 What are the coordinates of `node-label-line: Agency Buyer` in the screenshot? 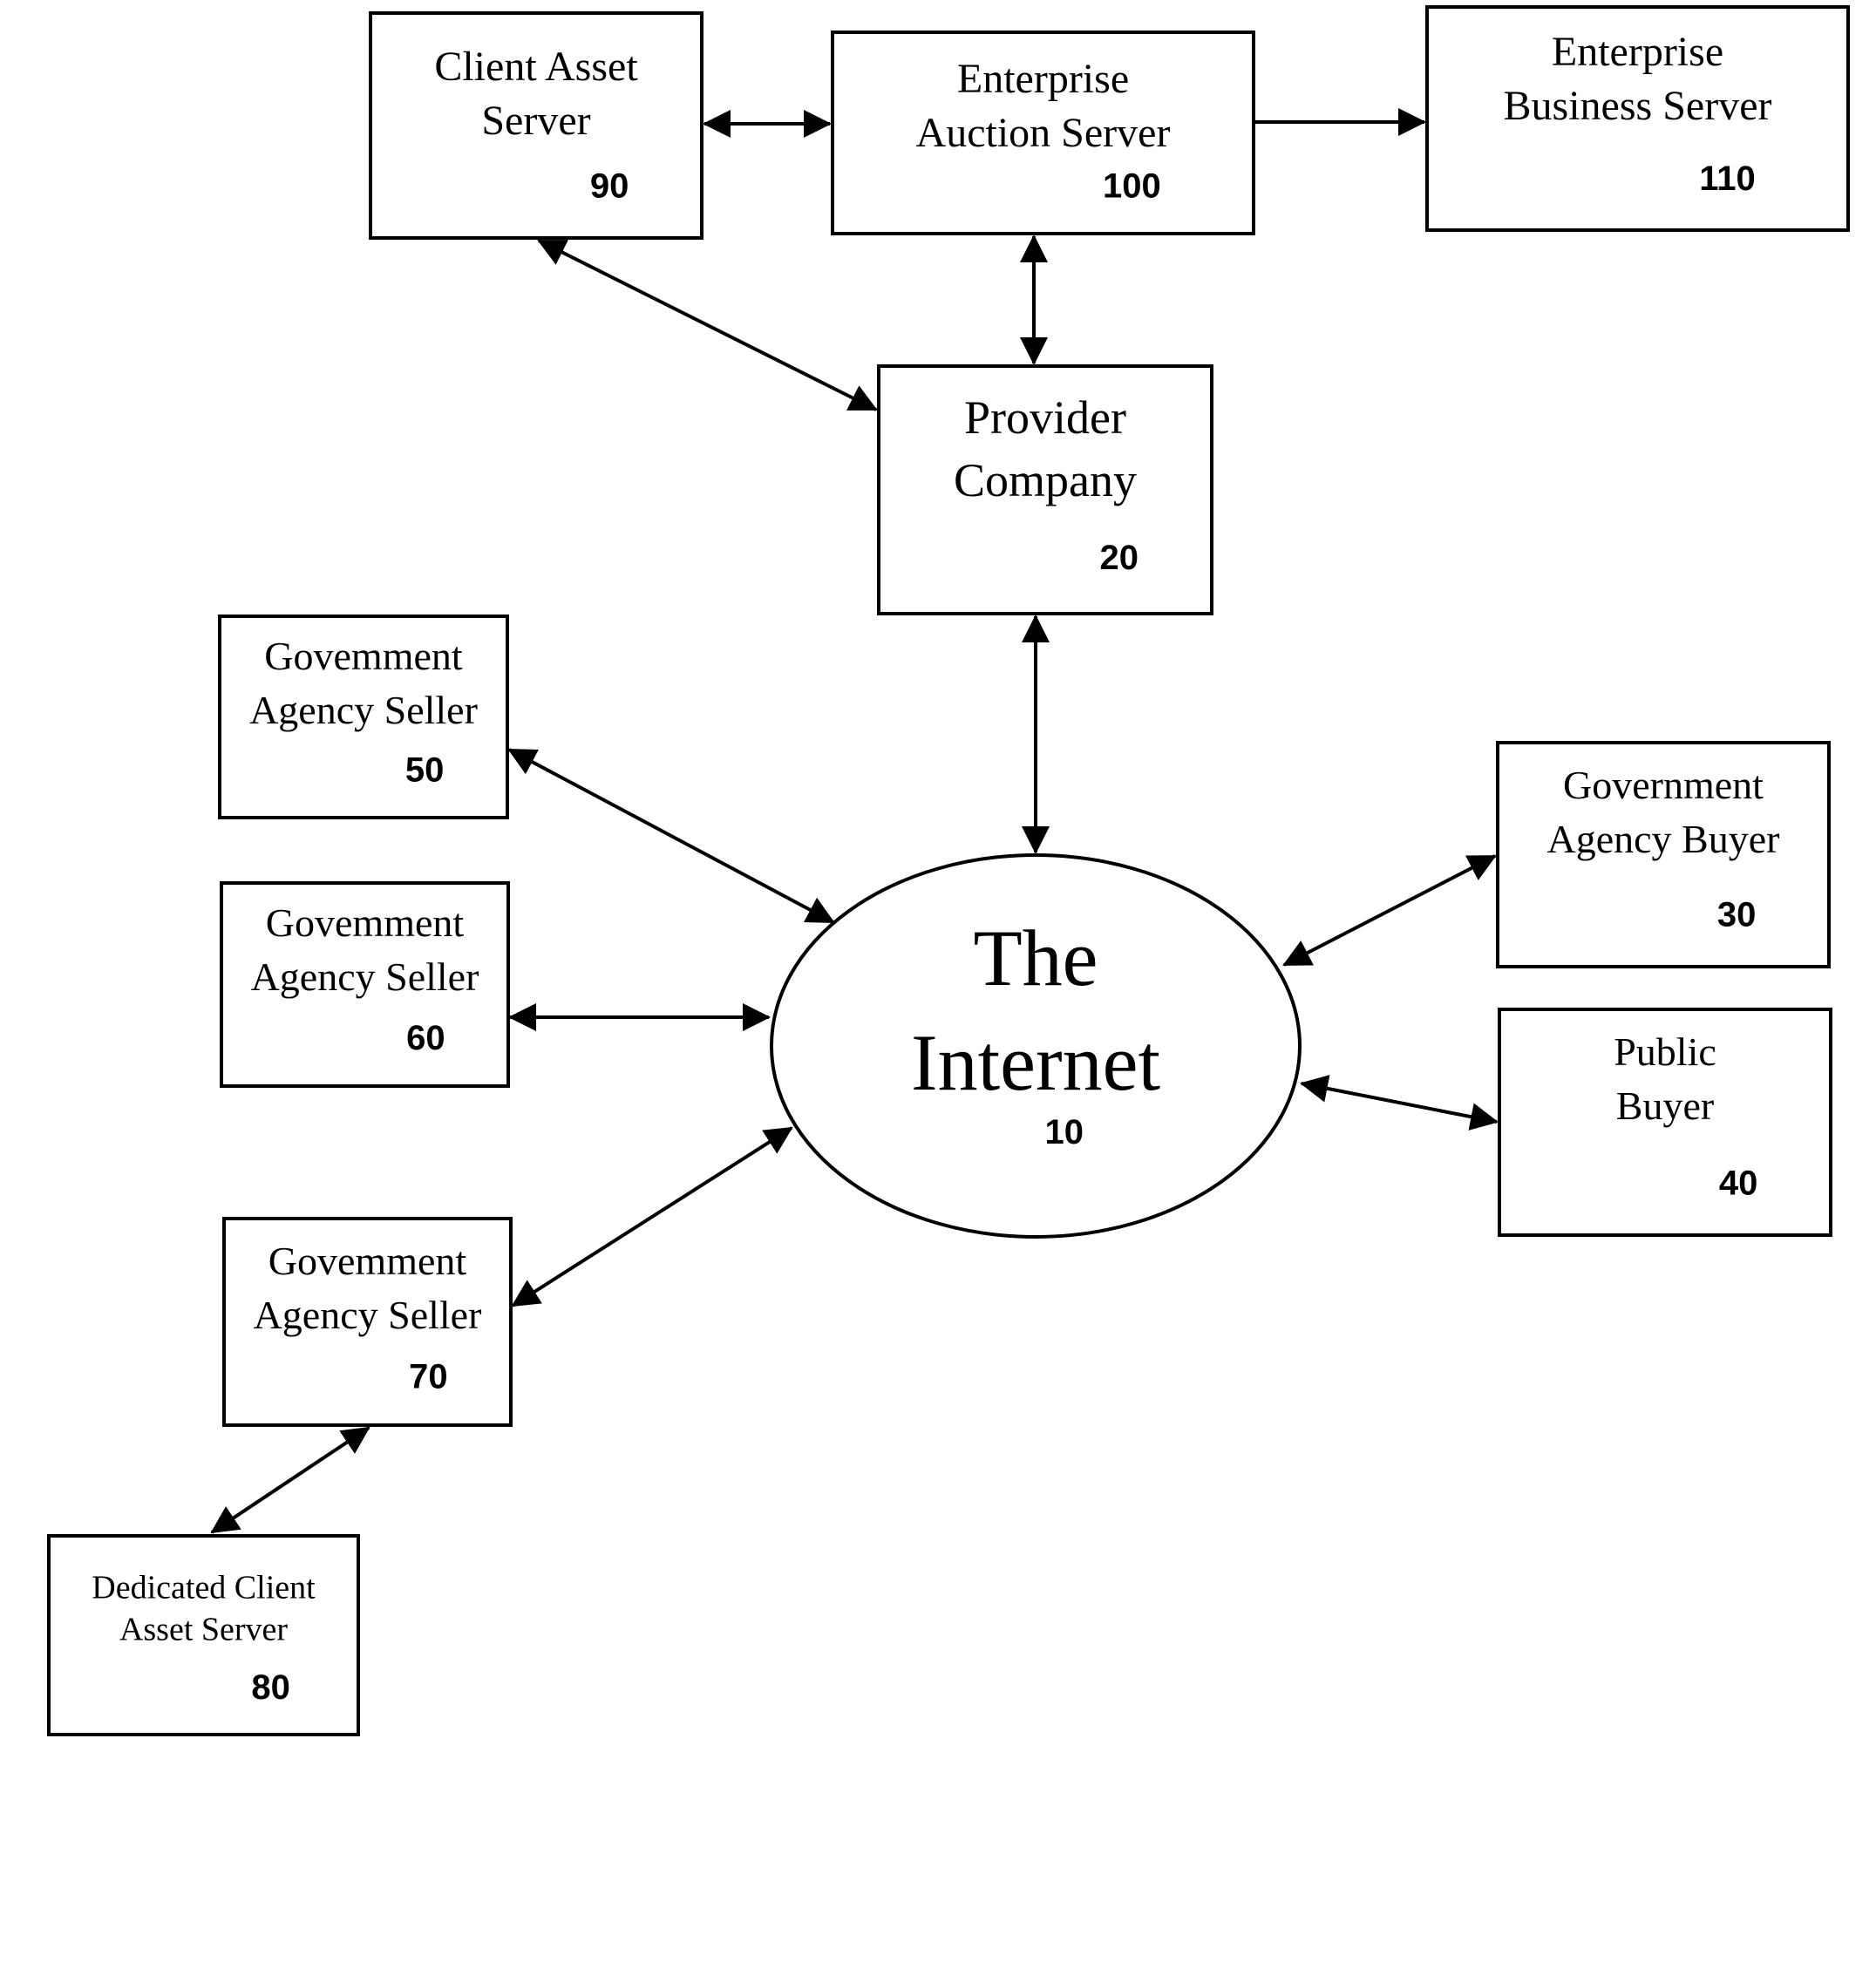 It's located at (1663, 839).